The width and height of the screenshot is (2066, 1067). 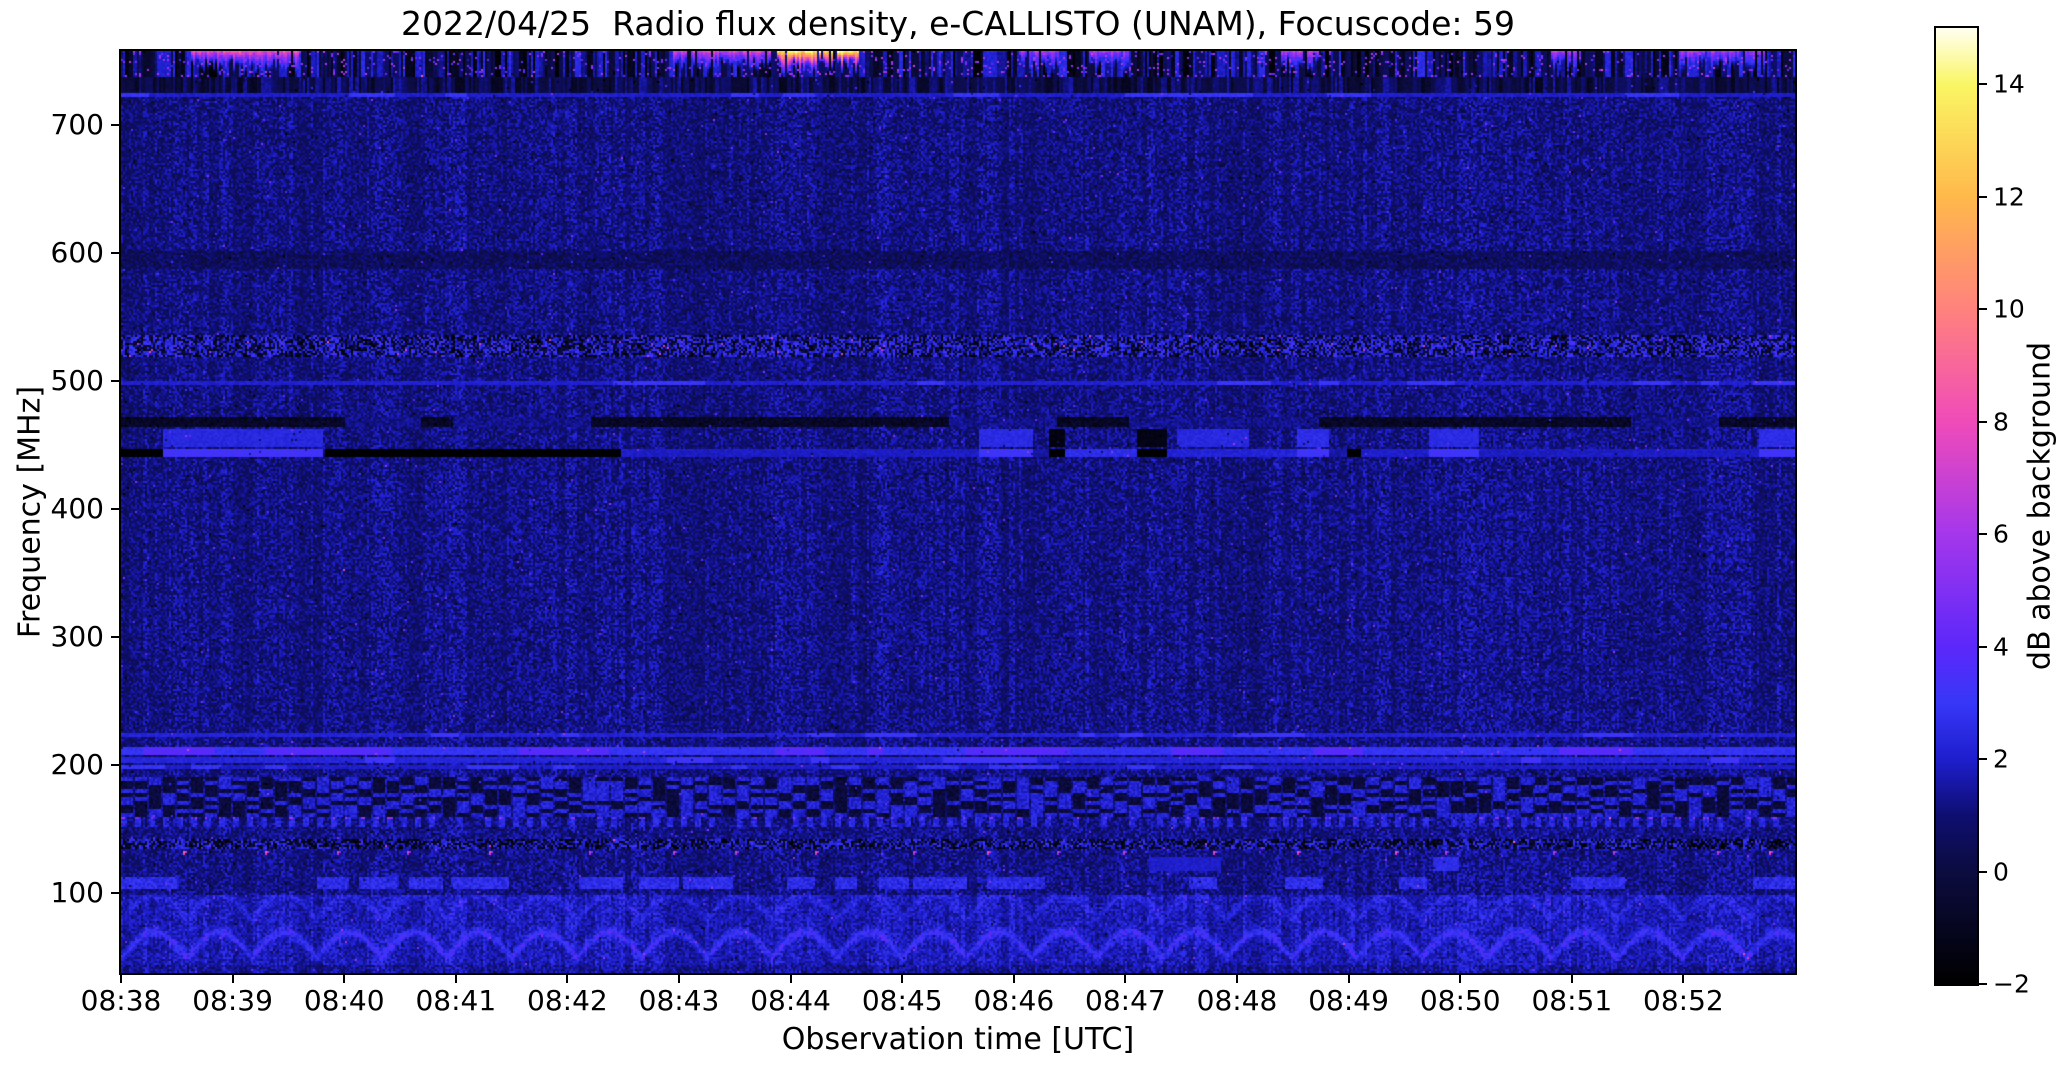 What do you see at coordinates (77, 252) in the screenshot?
I see `y-tick-label: 600` at bounding box center [77, 252].